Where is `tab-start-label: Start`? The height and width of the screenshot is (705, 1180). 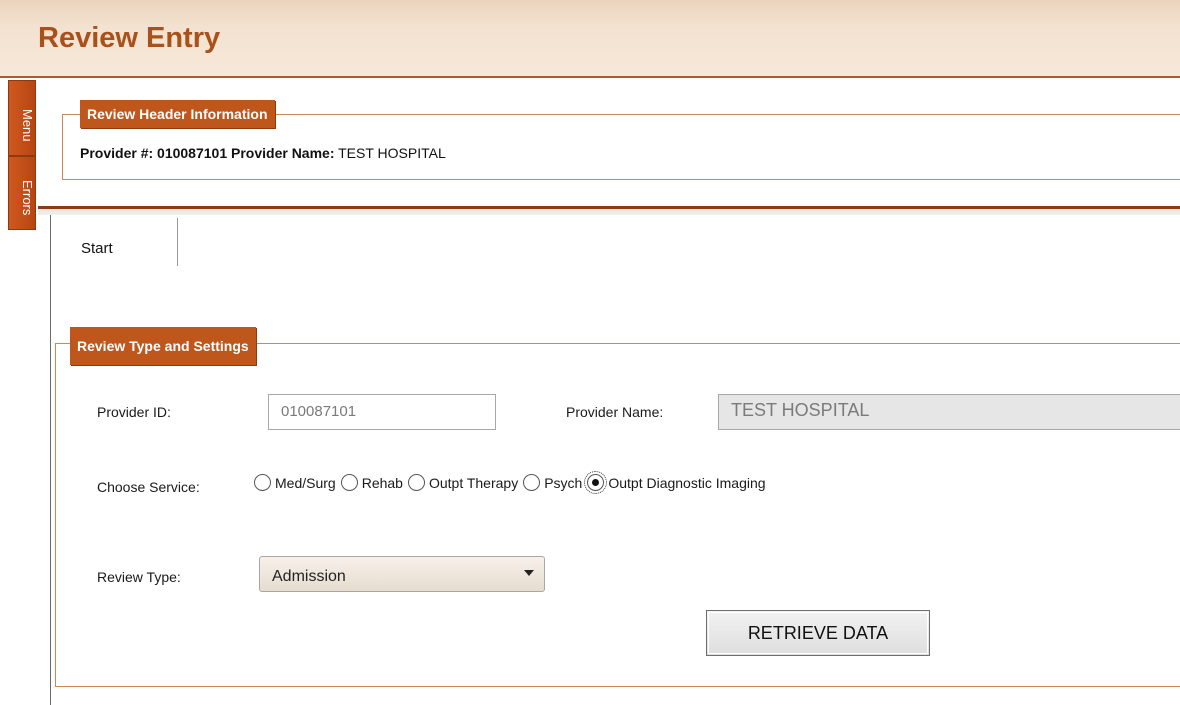 tab-start-label: Start is located at coordinates (97, 248).